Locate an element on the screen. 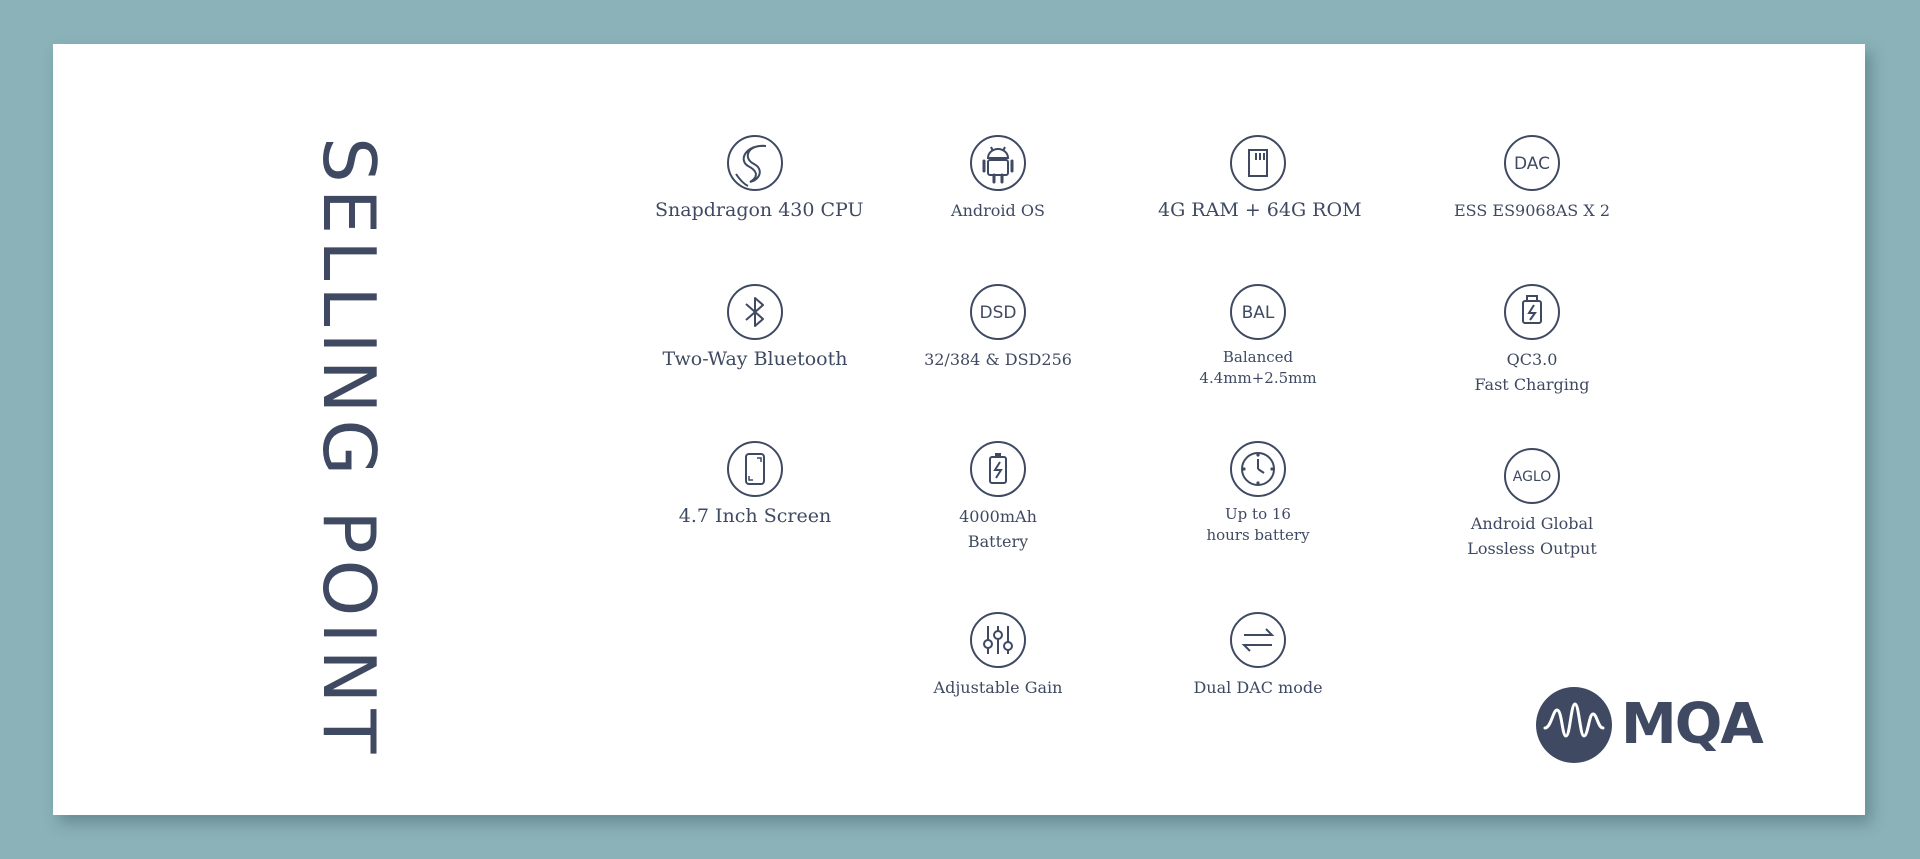 This screenshot has height=859, width=1920. feature-fast-charging: QC3.0 Fast Charging is located at coordinates (1532, 340).